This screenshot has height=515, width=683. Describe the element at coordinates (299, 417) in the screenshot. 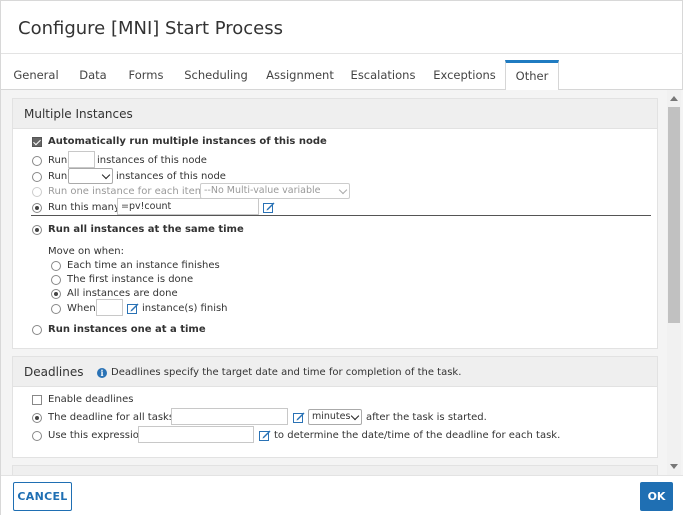

I see `edit-deadline-icon` at that location.